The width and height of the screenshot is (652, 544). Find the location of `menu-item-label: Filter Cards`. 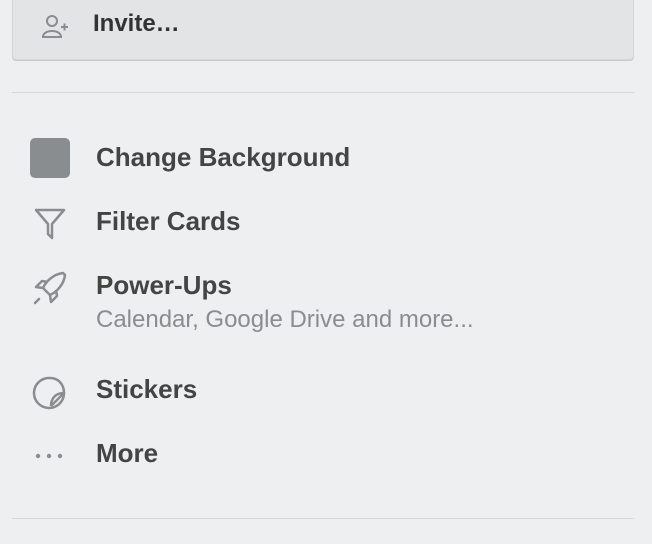

menu-item-label: Filter Cards is located at coordinates (168, 221).